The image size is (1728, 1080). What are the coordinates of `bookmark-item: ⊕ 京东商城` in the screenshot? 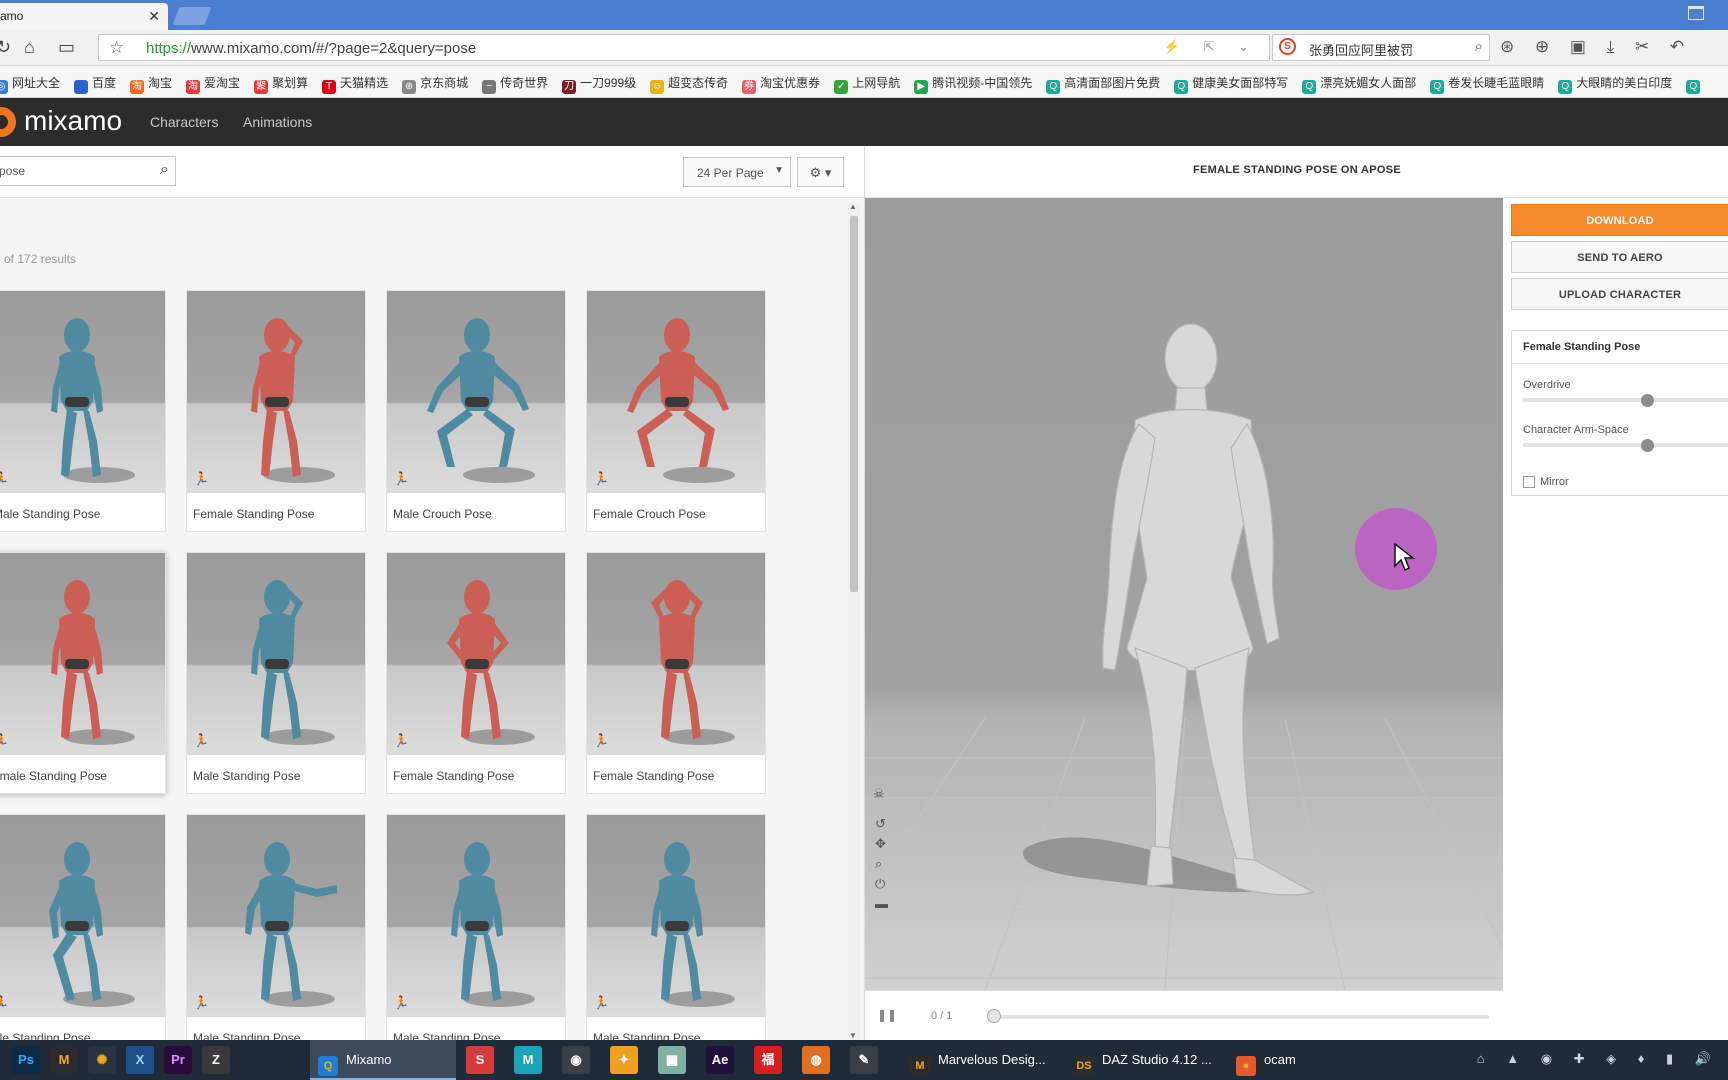 It's located at (435, 84).